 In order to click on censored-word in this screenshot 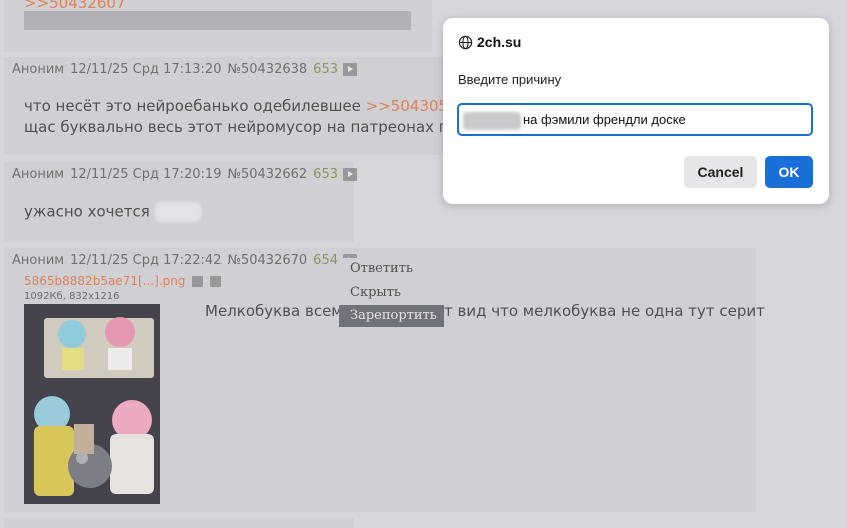, I will do `click(492, 120)`.